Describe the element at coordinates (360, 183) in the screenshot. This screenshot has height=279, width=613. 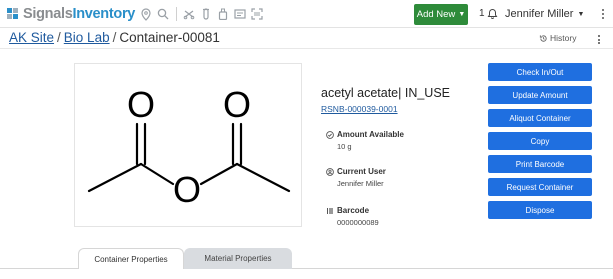
I see `current-user-value: Jennifer Miller` at that location.